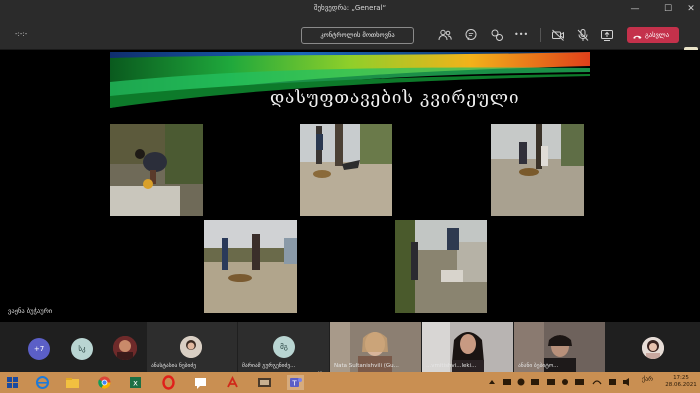 This screenshot has width=700, height=393. Describe the element at coordinates (558, 35) in the screenshot. I see `camera-off-icon` at that location.